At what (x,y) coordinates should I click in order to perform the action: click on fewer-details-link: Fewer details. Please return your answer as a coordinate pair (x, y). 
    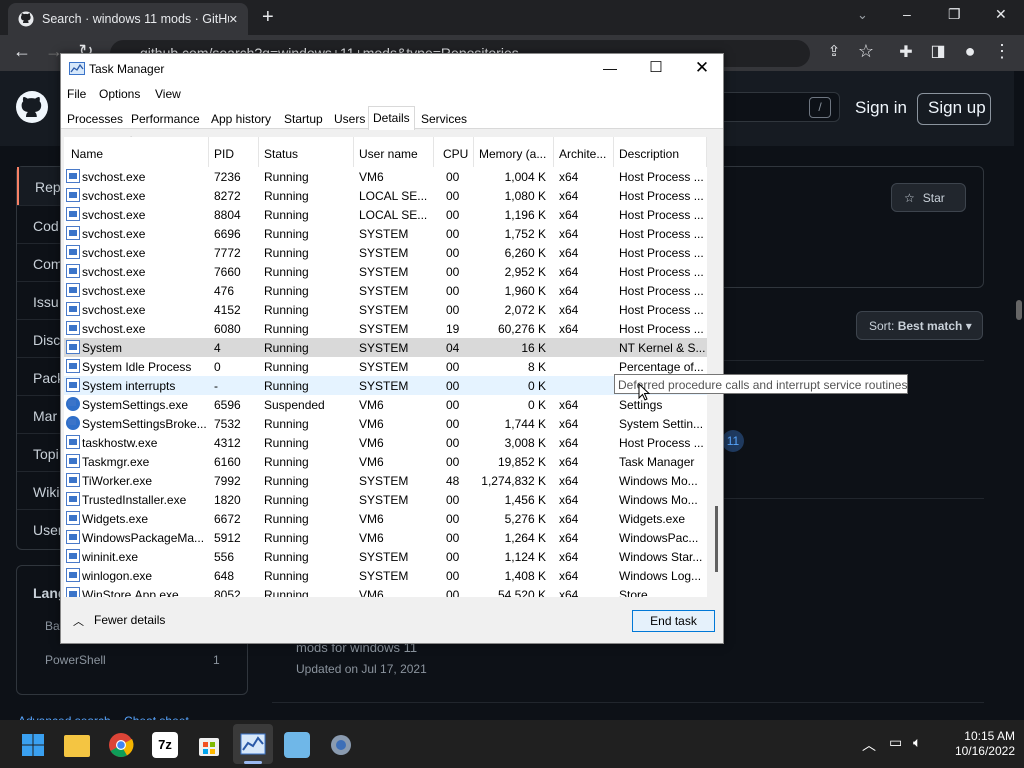
    Looking at the image, I should click on (129, 620).